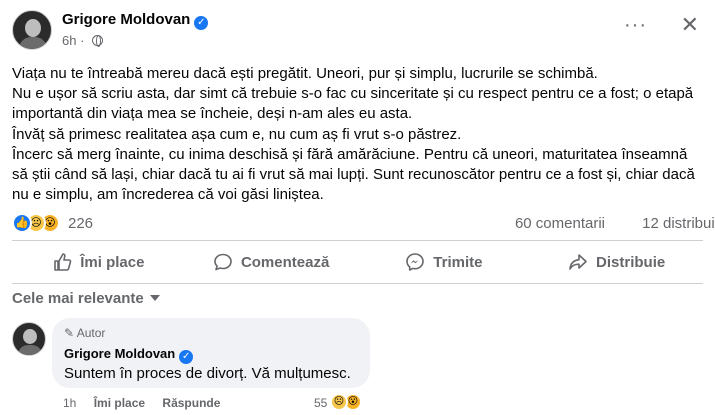  I want to click on like-button: Îmi place, so click(98, 262).